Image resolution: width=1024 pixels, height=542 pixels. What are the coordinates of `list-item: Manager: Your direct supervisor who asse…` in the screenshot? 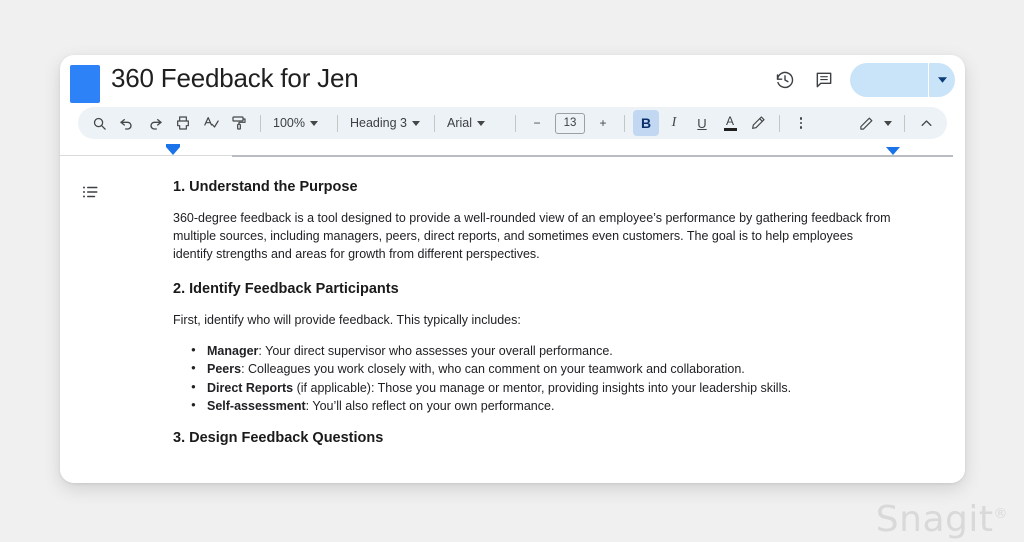 It's located at (547, 351).